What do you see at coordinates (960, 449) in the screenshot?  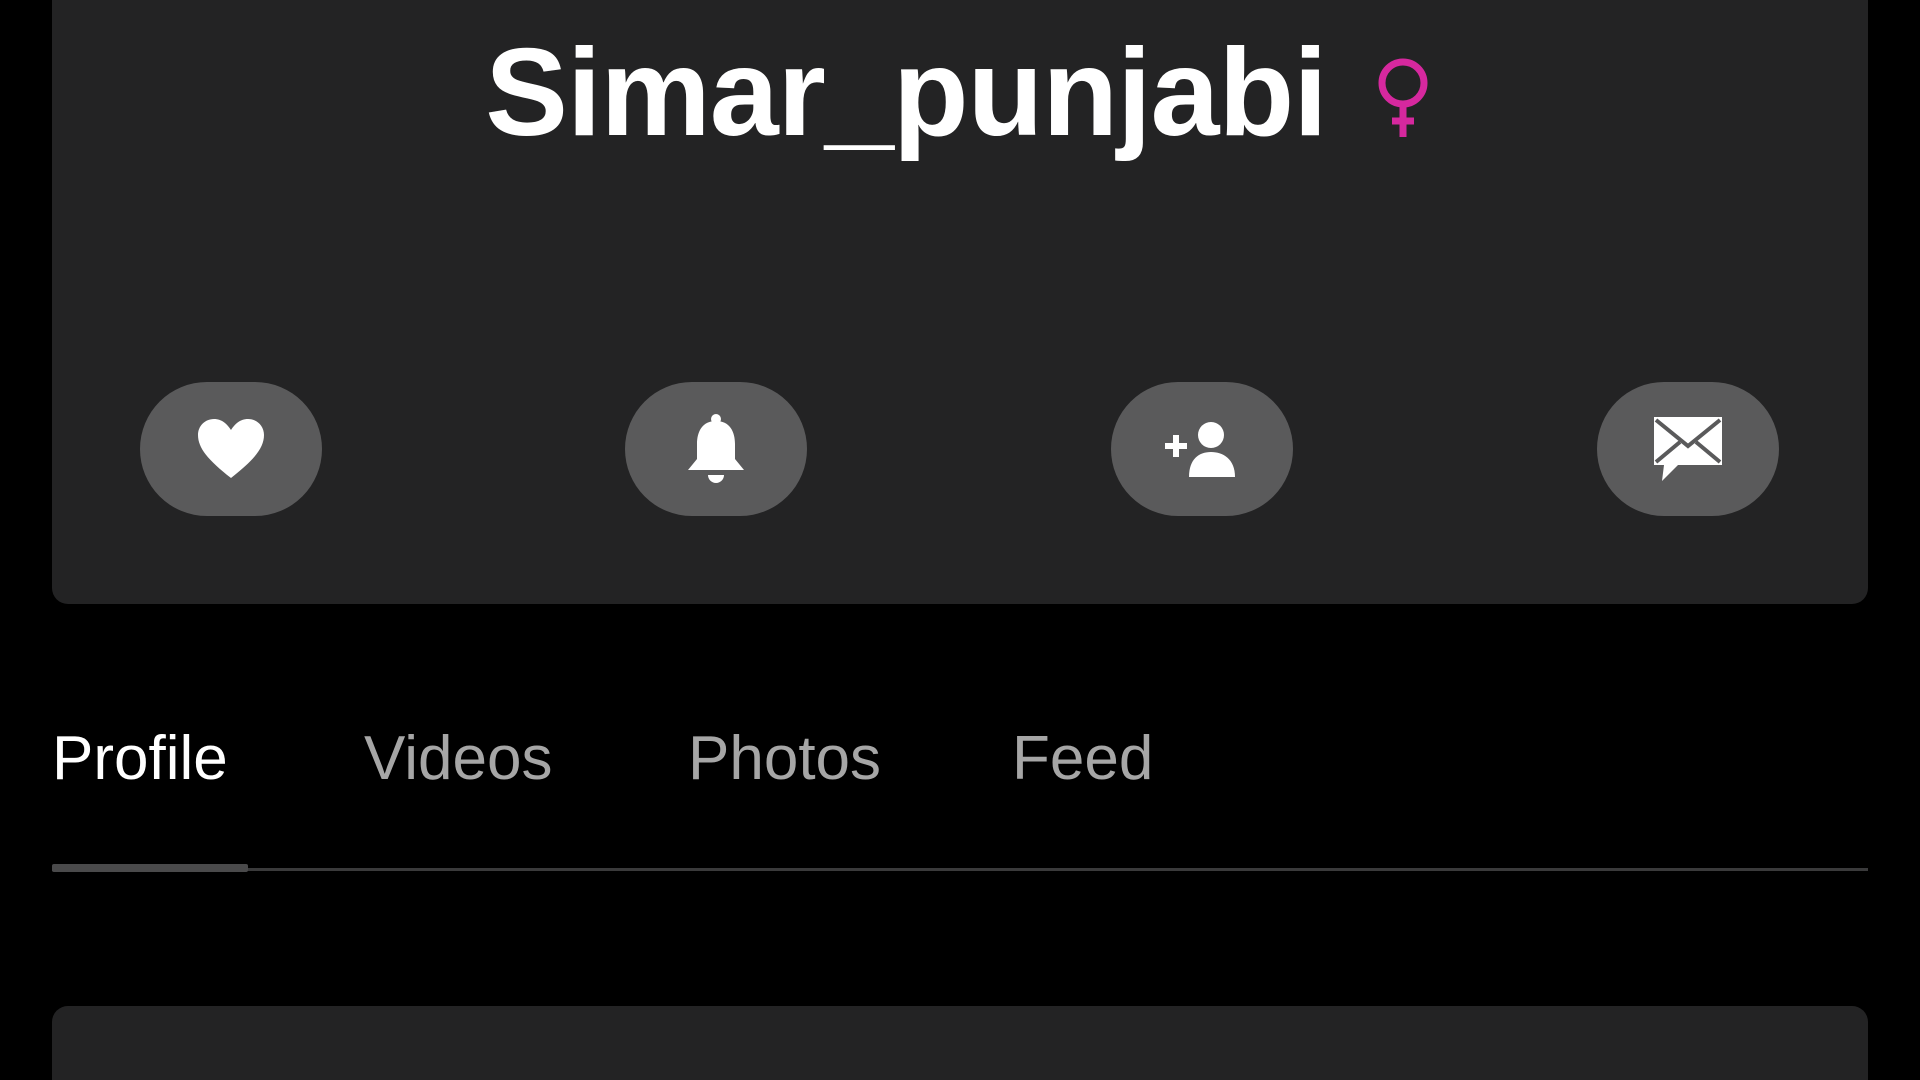 I see `action-buttons` at bounding box center [960, 449].